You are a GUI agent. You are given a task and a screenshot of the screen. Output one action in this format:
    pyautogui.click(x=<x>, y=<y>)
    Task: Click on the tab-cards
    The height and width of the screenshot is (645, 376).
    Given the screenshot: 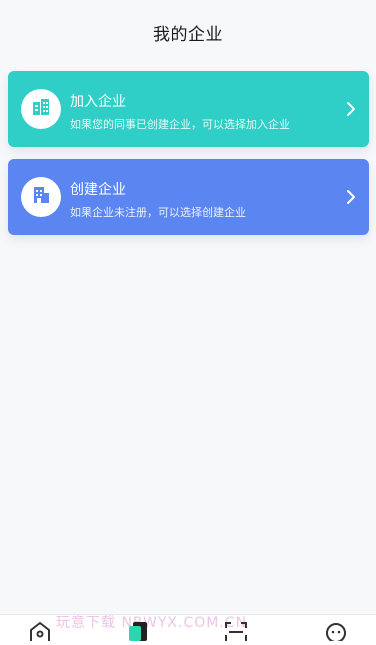 What is the action you would take?
    pyautogui.click(x=139, y=633)
    